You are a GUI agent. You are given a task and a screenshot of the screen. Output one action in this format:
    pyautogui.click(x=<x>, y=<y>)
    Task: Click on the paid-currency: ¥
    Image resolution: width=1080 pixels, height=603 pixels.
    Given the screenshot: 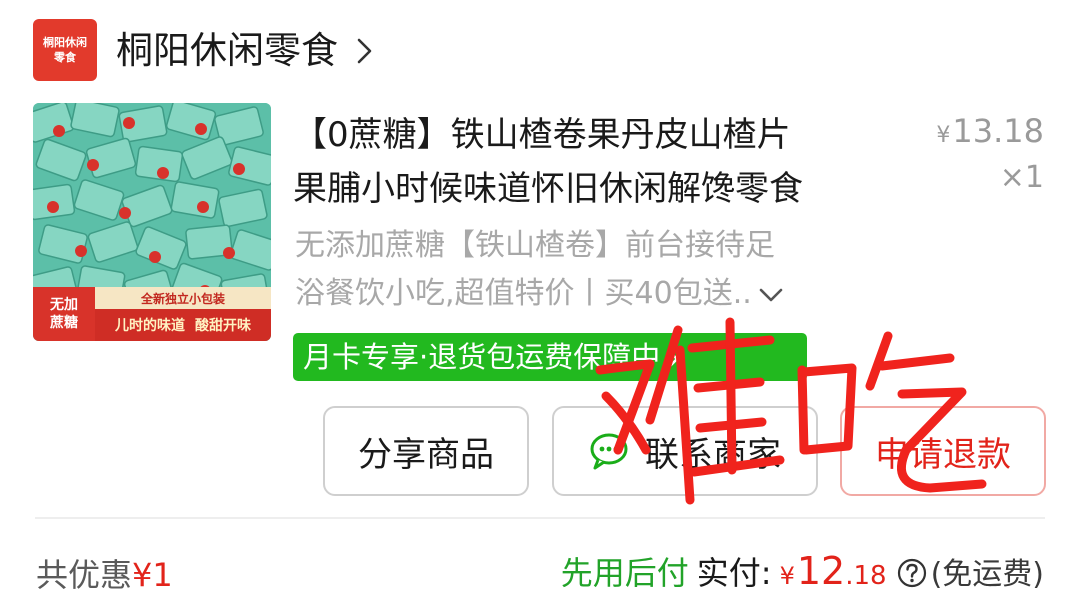 What is the action you would take?
    pyautogui.click(x=787, y=576)
    